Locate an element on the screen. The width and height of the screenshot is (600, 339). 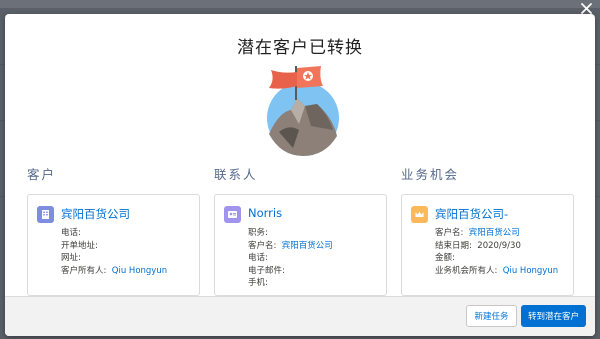
opportunity-crown-icon is located at coordinates (419, 214).